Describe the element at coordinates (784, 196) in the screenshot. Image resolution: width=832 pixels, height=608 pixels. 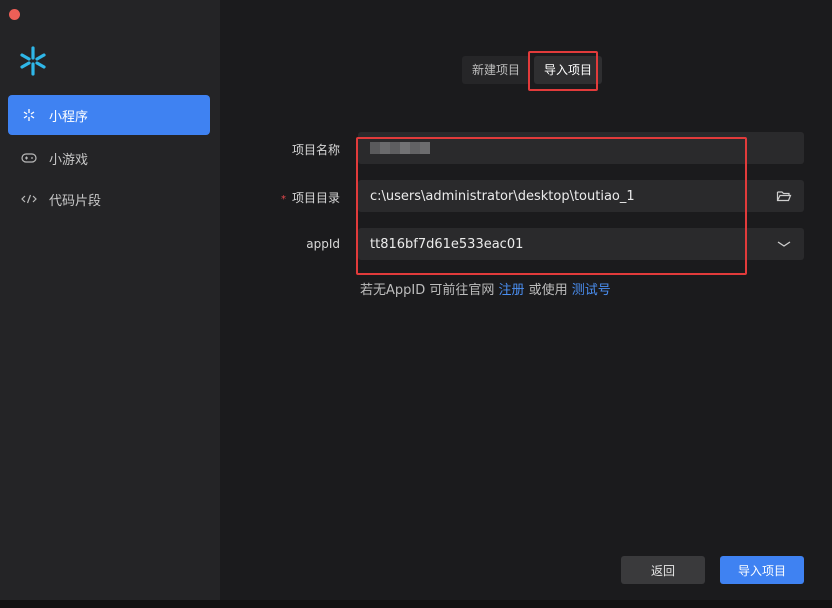
I see `folder-open-icon` at that location.